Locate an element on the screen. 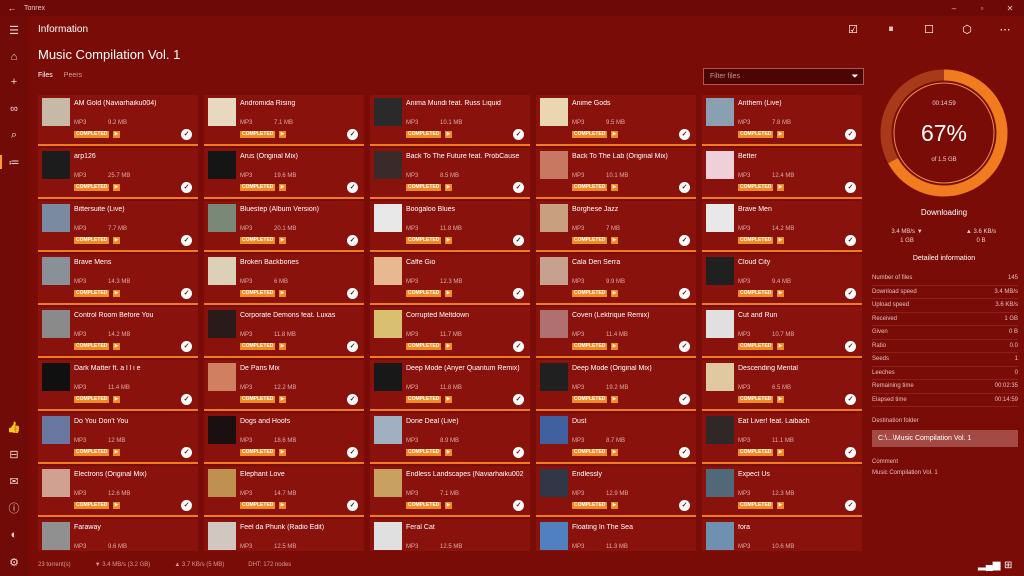 The width and height of the screenshot is (1024, 576). file-card: Borghese Jazz MP3 7 MB COMPLETED ▶ ✓ is located at coordinates (616, 226).